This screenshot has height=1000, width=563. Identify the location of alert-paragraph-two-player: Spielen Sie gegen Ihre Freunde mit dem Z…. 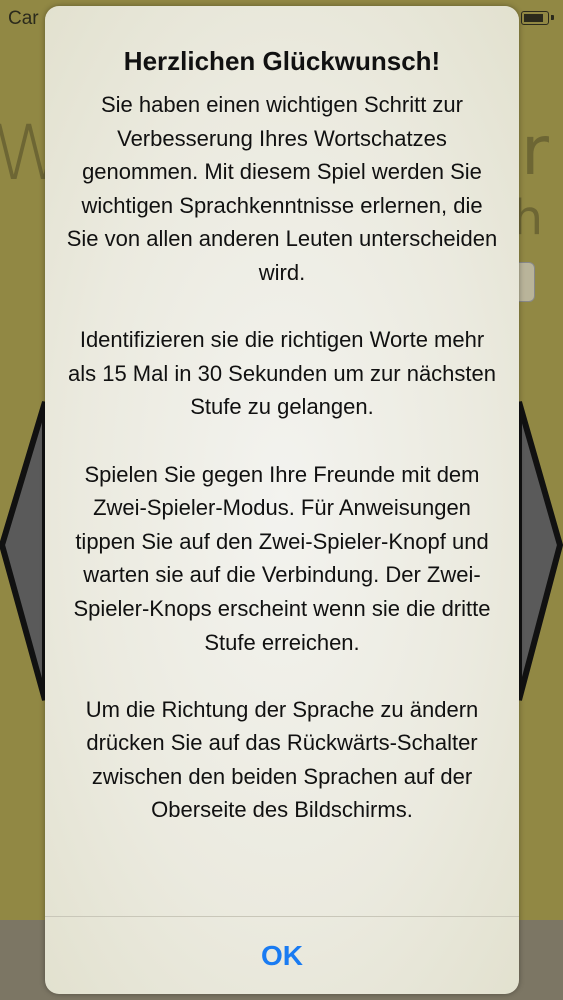
(282, 558).